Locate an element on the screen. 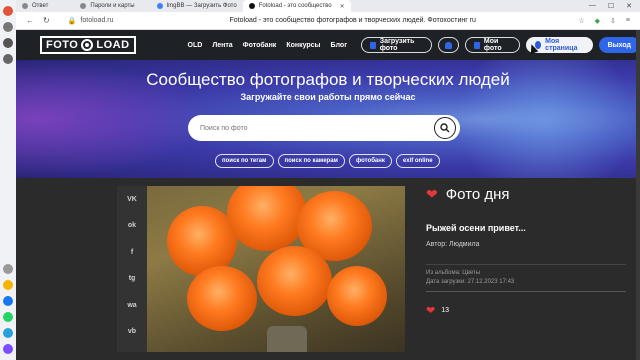  history-icon is located at coordinates (8, 27).